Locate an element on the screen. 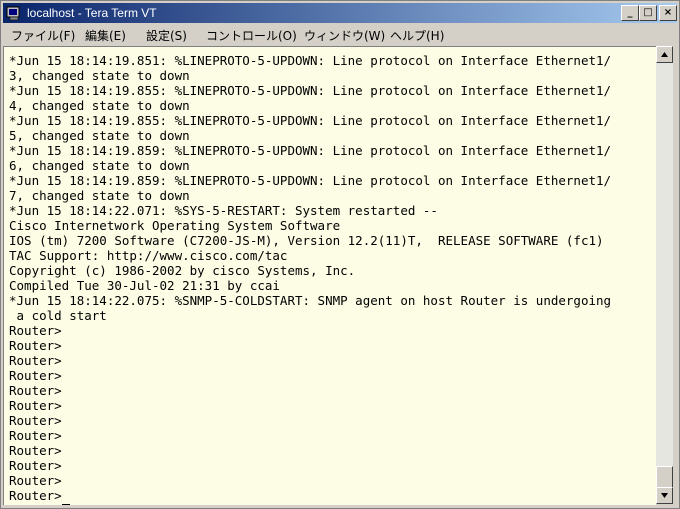  menu-settings: 設定(S) is located at coordinates (166, 35).